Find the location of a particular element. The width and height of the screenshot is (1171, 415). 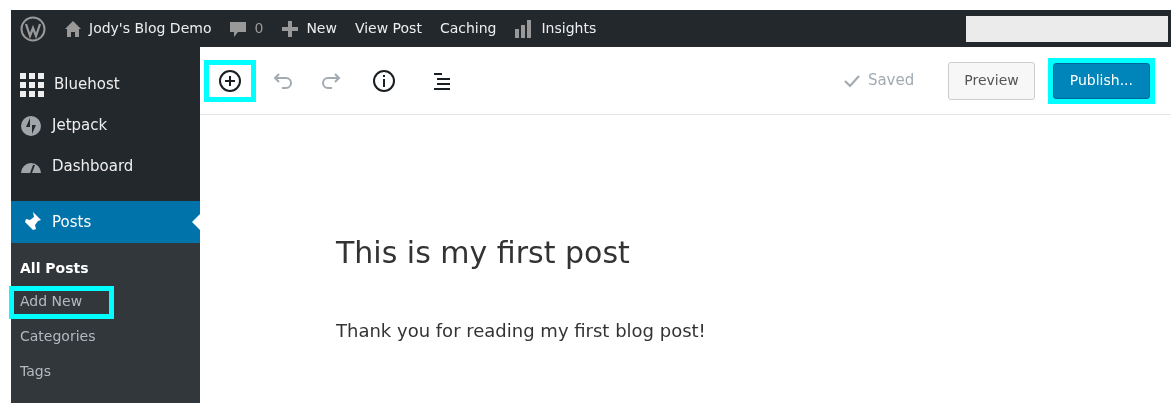

sidebar-item: Bluehost is located at coordinates (105, 84).